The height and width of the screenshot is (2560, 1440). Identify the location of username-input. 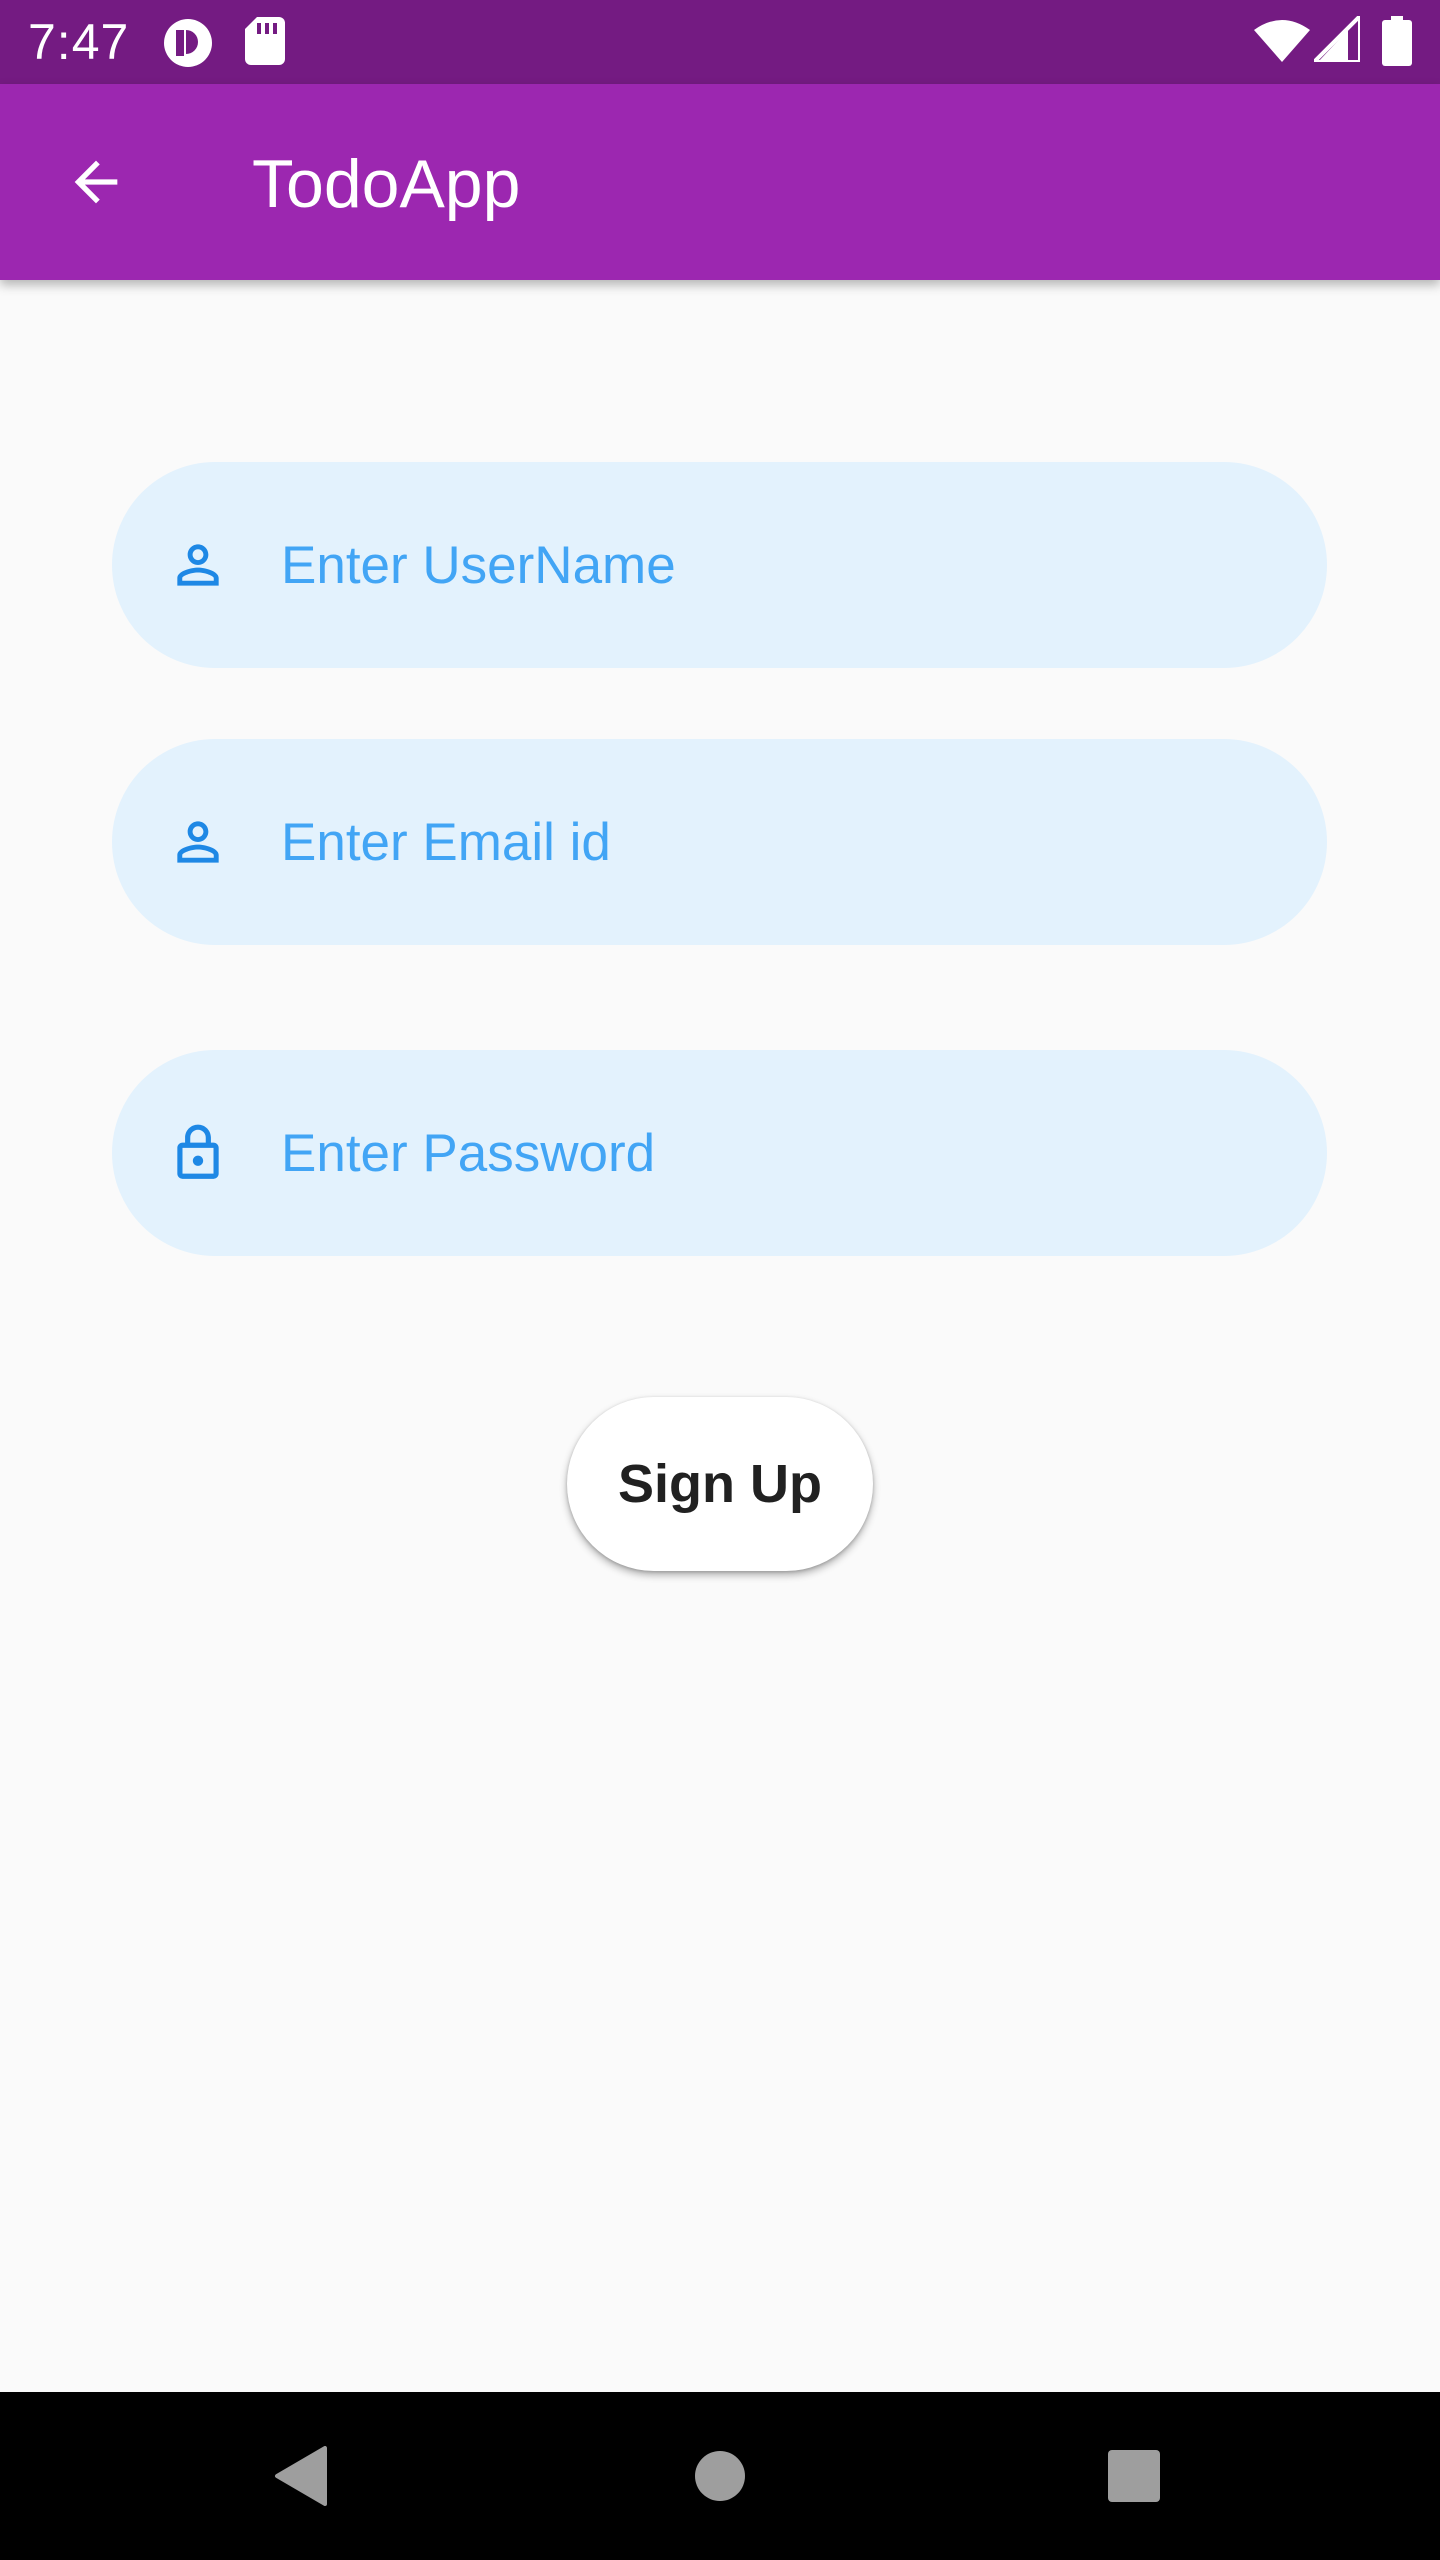
(774, 565).